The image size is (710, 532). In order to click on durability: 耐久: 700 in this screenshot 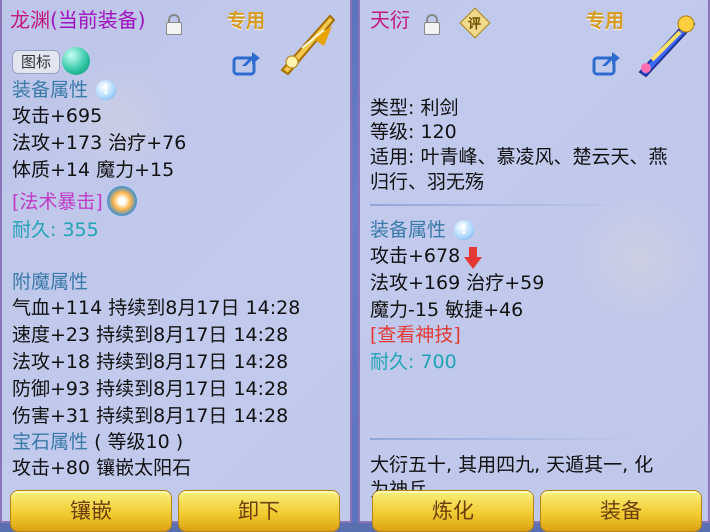, I will do `click(413, 362)`.